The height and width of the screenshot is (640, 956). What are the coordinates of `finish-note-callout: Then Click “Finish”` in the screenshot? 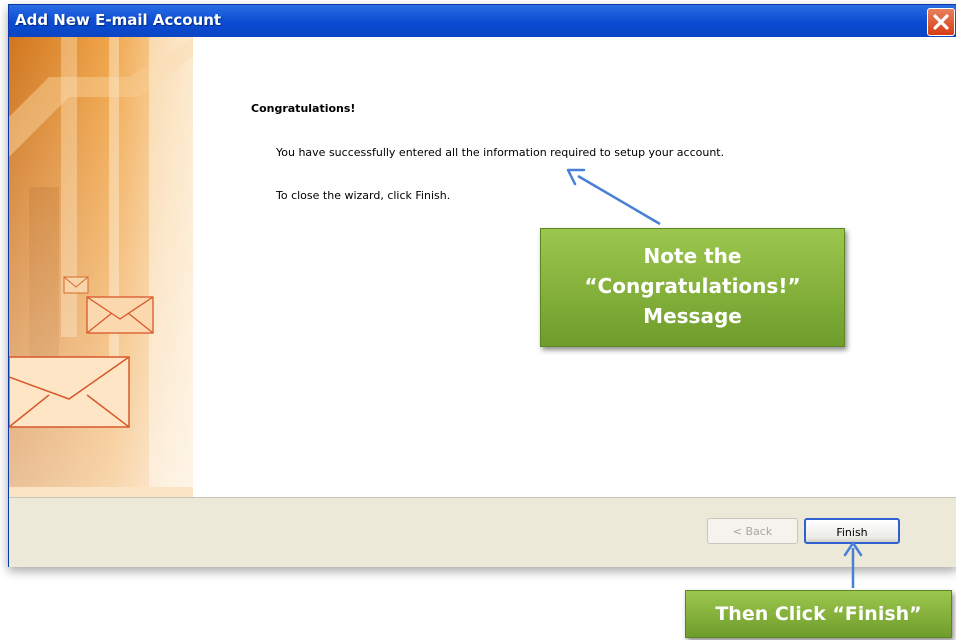 It's located at (818, 614).